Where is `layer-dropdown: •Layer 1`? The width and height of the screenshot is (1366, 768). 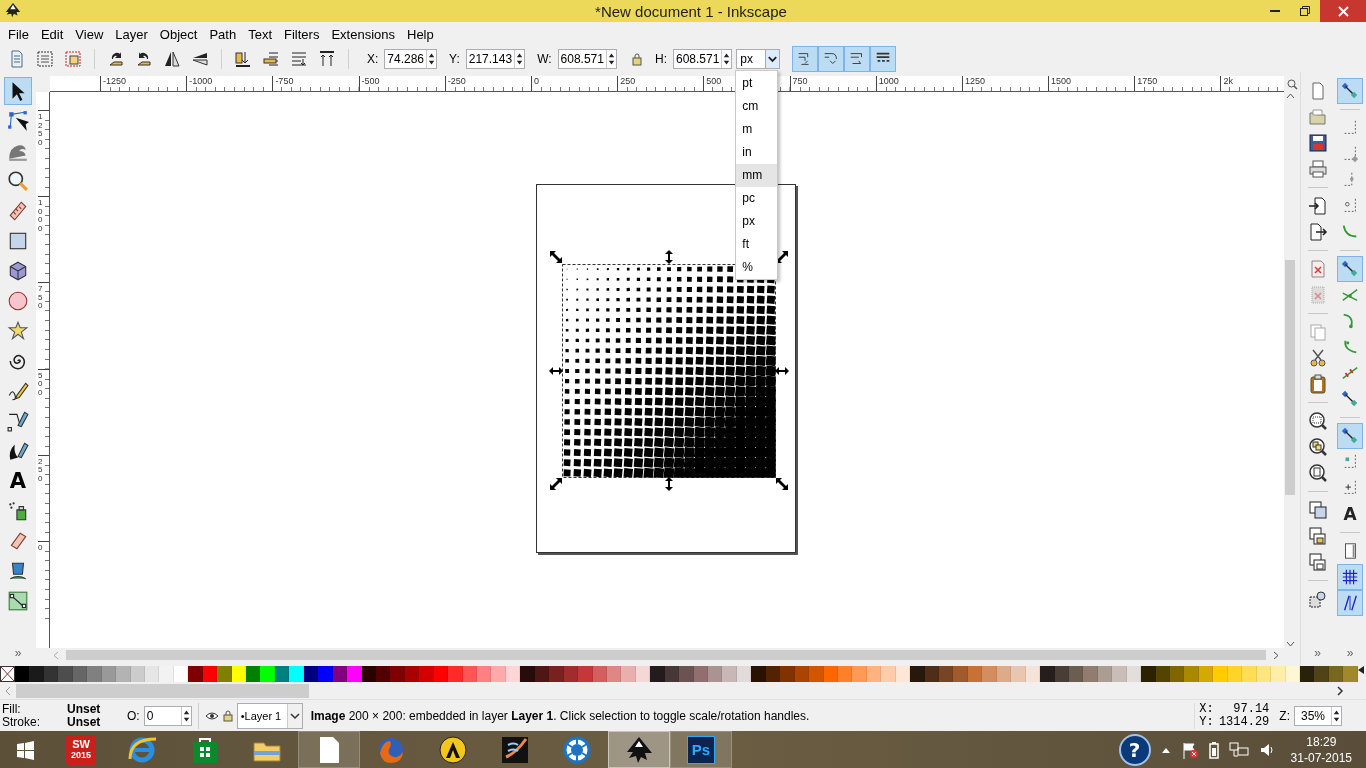 layer-dropdown: •Layer 1 is located at coordinates (269, 715).